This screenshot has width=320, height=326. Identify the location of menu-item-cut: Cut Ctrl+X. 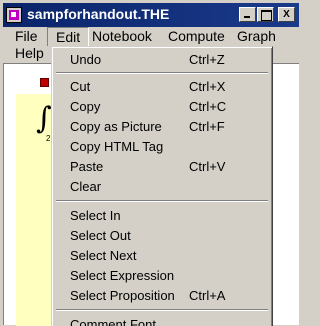
(162, 87).